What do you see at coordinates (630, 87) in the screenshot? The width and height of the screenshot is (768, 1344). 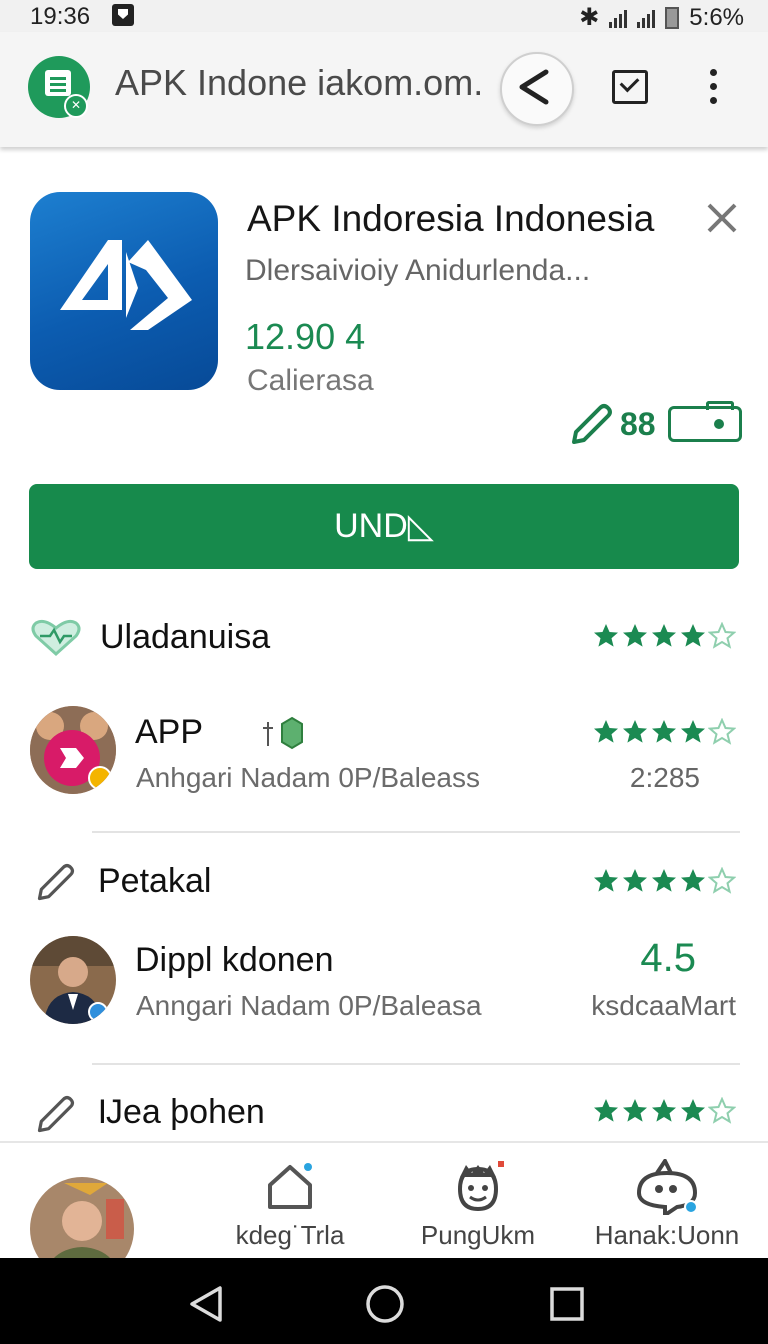 I see `inbox-button` at bounding box center [630, 87].